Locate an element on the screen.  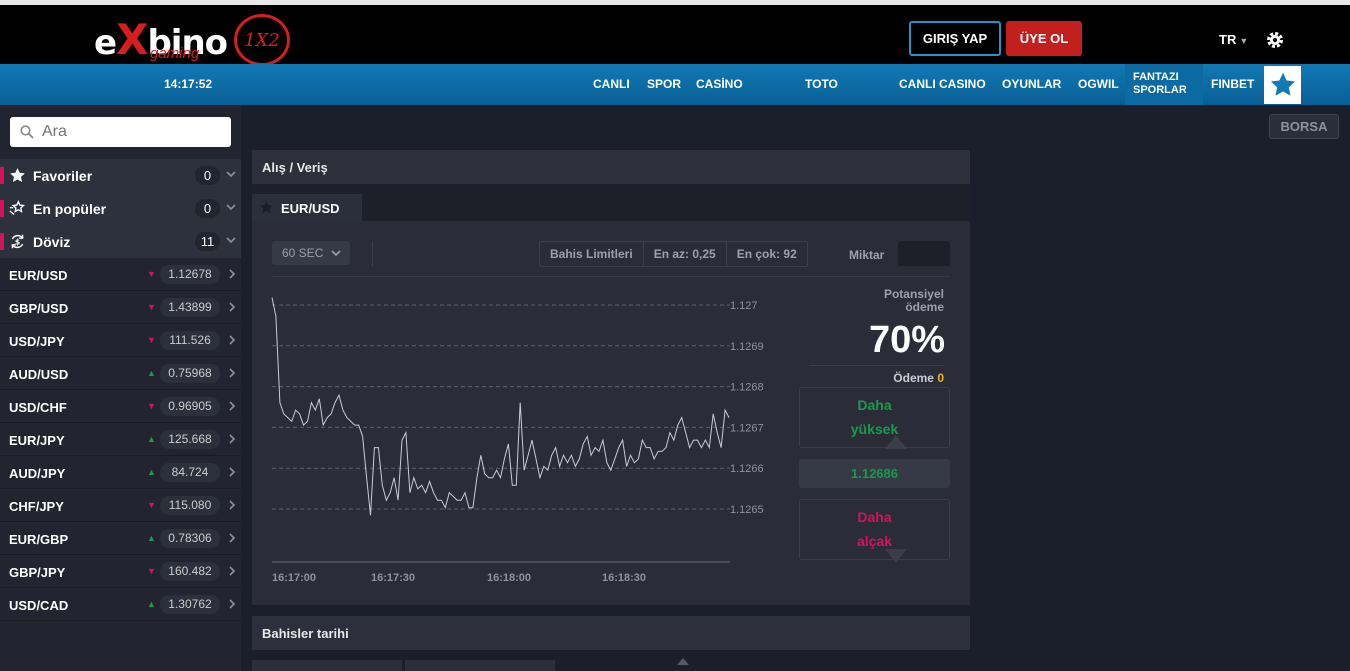
brand-badge-1x2: 1X2 is located at coordinates (262, 40).